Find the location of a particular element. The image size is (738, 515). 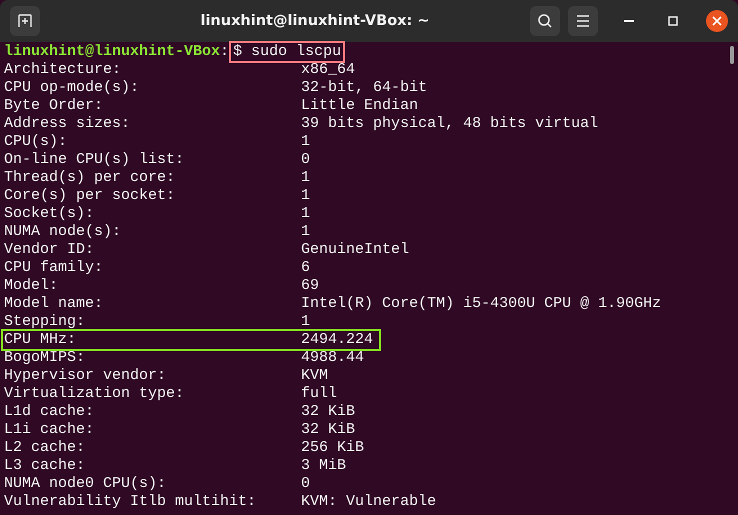

info-value: 2494.224 is located at coordinates (337, 340).